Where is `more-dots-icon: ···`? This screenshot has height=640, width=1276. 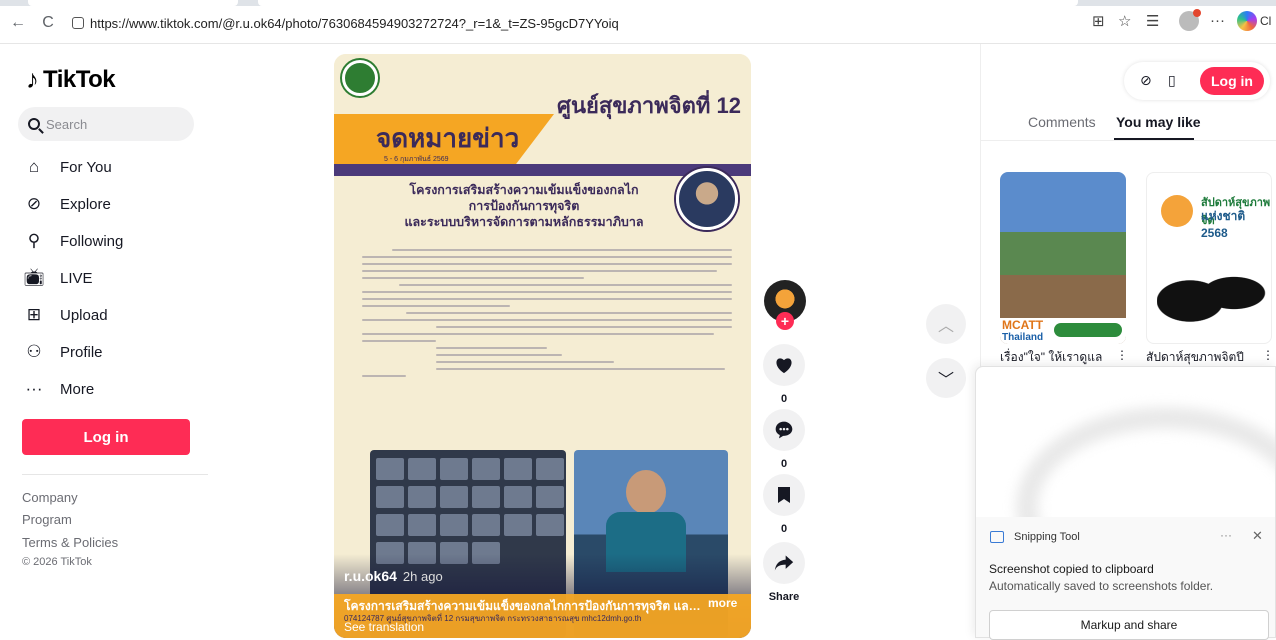
more-dots-icon: ··· is located at coordinates (34, 388).